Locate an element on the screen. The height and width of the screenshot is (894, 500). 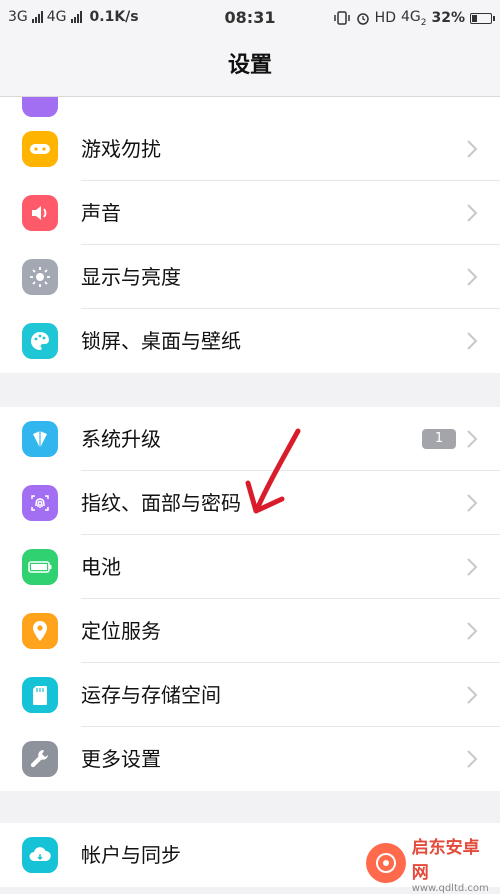
settings-item-sound: 声音 is located at coordinates (250, 213).